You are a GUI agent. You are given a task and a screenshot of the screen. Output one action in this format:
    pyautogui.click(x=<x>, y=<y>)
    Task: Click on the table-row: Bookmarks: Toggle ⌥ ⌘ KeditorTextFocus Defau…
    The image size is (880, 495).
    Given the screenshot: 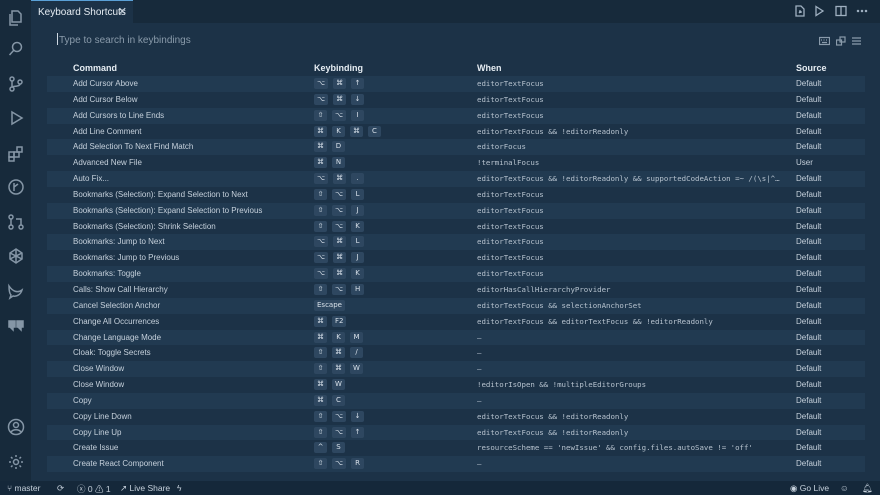 What is the action you would take?
    pyautogui.click(x=456, y=274)
    